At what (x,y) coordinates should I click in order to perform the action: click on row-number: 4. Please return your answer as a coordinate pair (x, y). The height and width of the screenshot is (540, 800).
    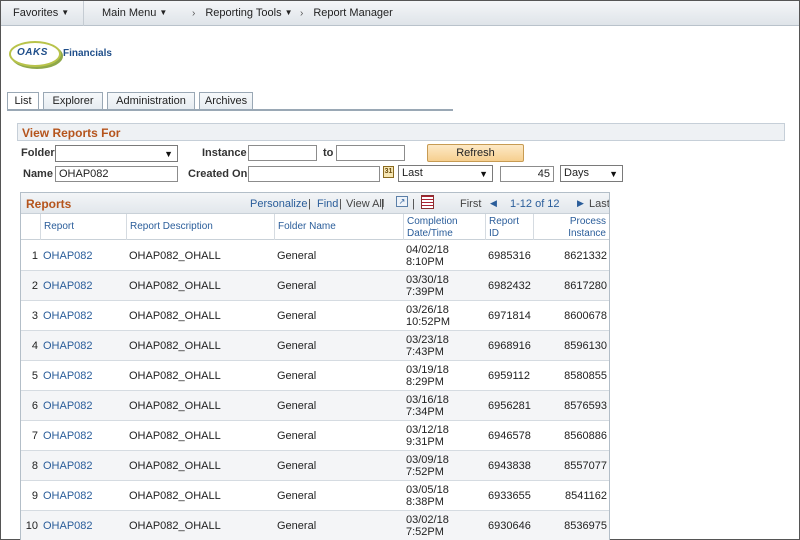
    Looking at the image, I should click on (34, 346).